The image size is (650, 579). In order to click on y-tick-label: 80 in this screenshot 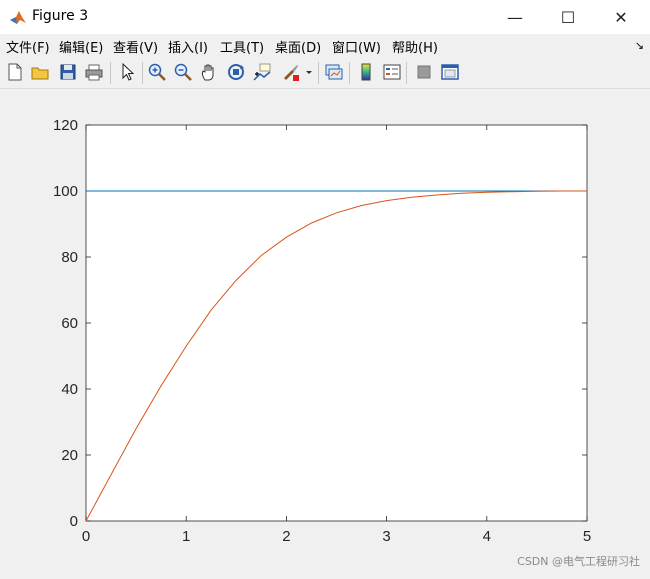, I will do `click(69, 257)`.